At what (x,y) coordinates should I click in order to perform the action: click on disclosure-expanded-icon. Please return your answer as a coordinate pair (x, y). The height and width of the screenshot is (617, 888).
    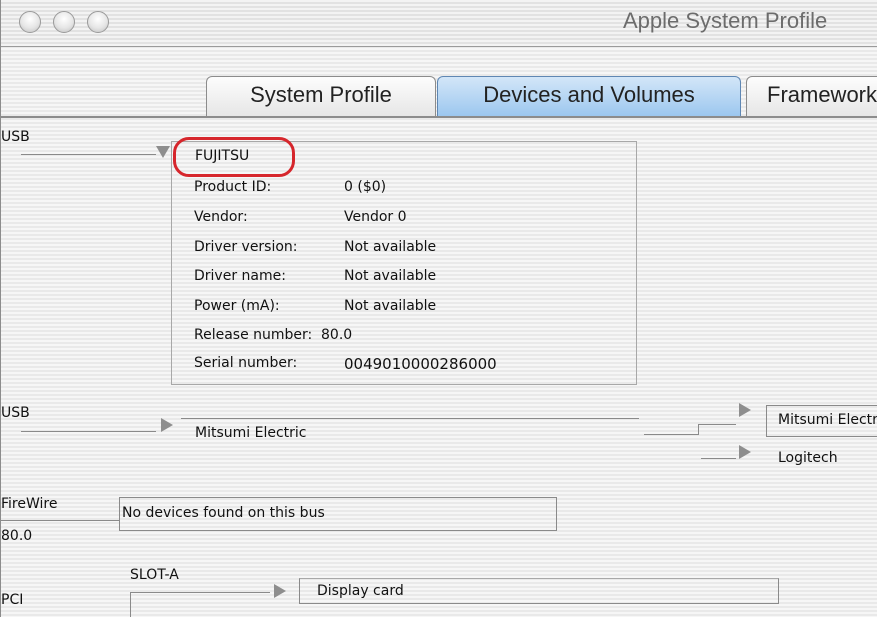
    Looking at the image, I should click on (163, 152).